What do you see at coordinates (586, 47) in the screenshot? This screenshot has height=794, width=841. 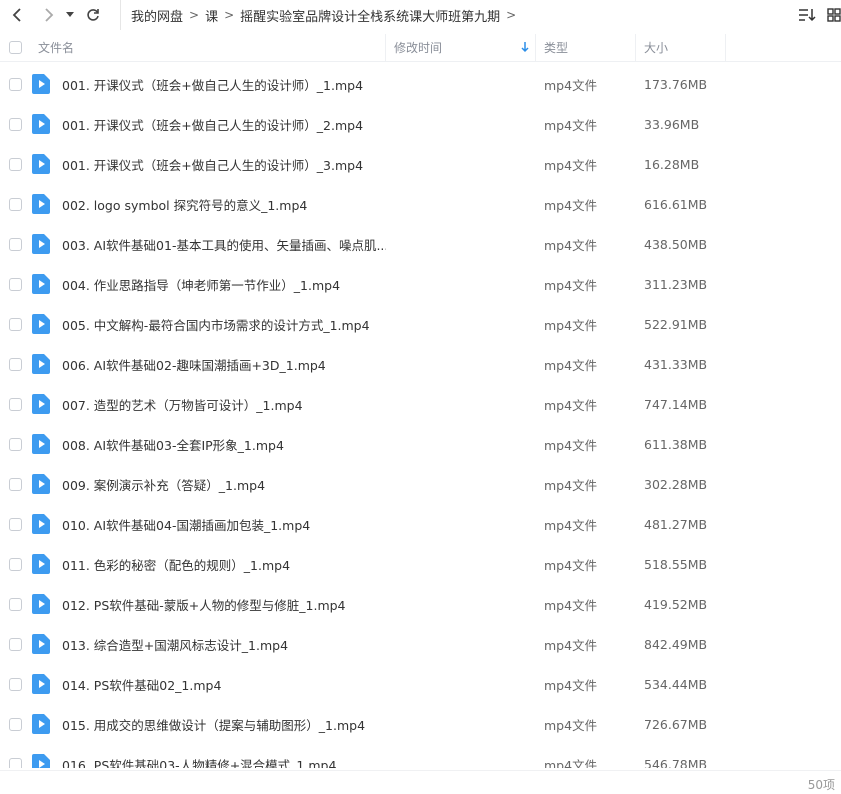 I see `column-type: 类型` at bounding box center [586, 47].